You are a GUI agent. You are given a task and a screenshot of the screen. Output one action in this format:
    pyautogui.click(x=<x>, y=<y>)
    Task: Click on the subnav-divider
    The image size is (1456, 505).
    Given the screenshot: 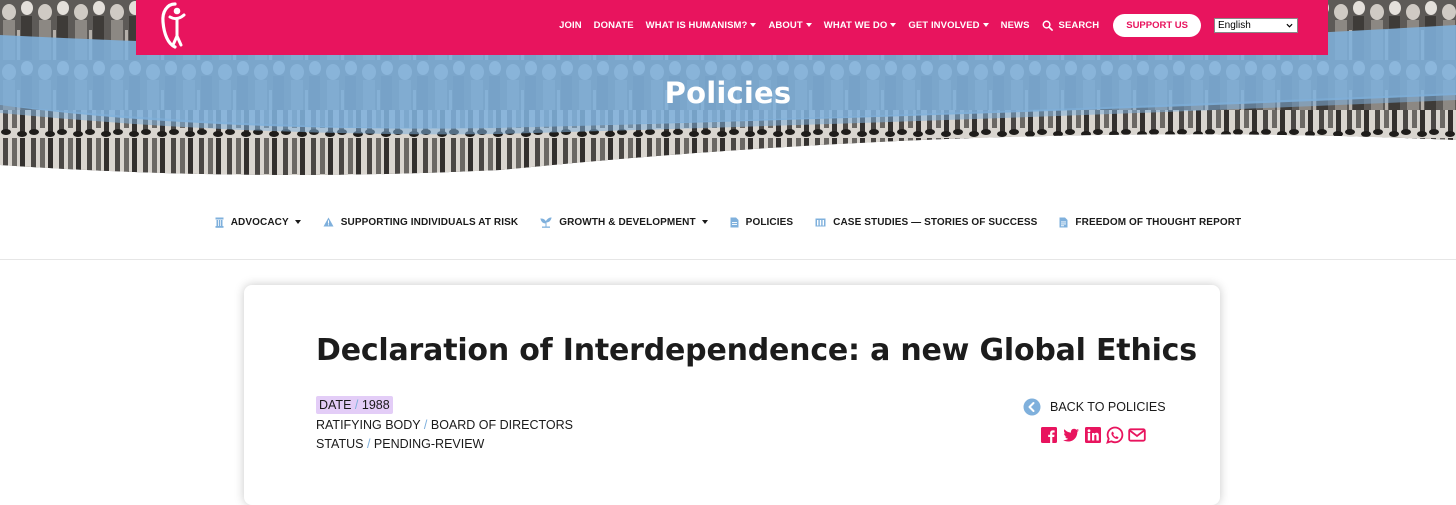 What is the action you would take?
    pyautogui.click(x=728, y=259)
    